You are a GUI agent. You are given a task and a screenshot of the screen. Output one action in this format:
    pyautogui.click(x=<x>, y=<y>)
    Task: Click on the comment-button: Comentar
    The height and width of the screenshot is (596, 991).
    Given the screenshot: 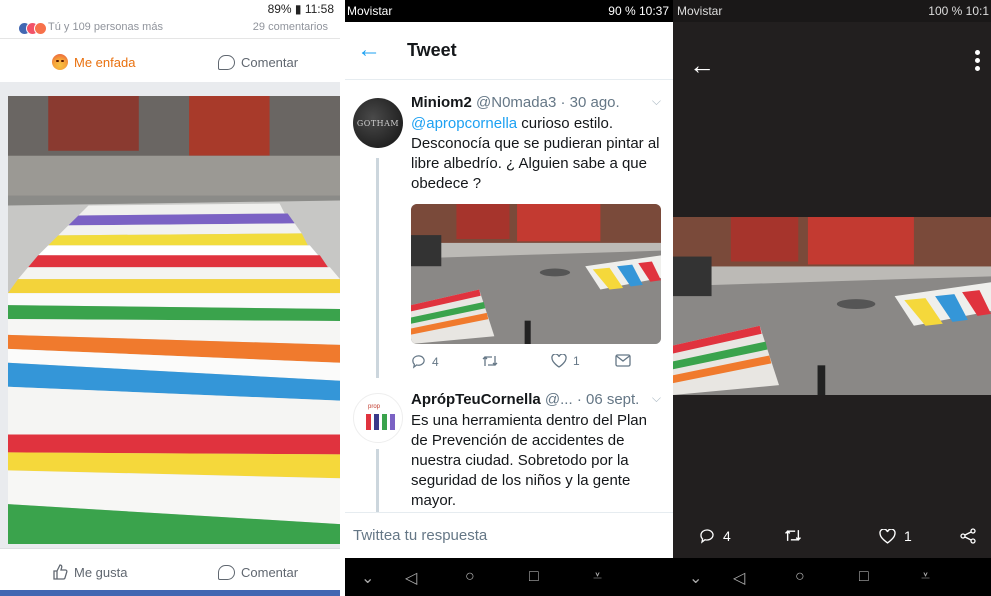 What is the action you would take?
    pyautogui.click(x=258, y=62)
    